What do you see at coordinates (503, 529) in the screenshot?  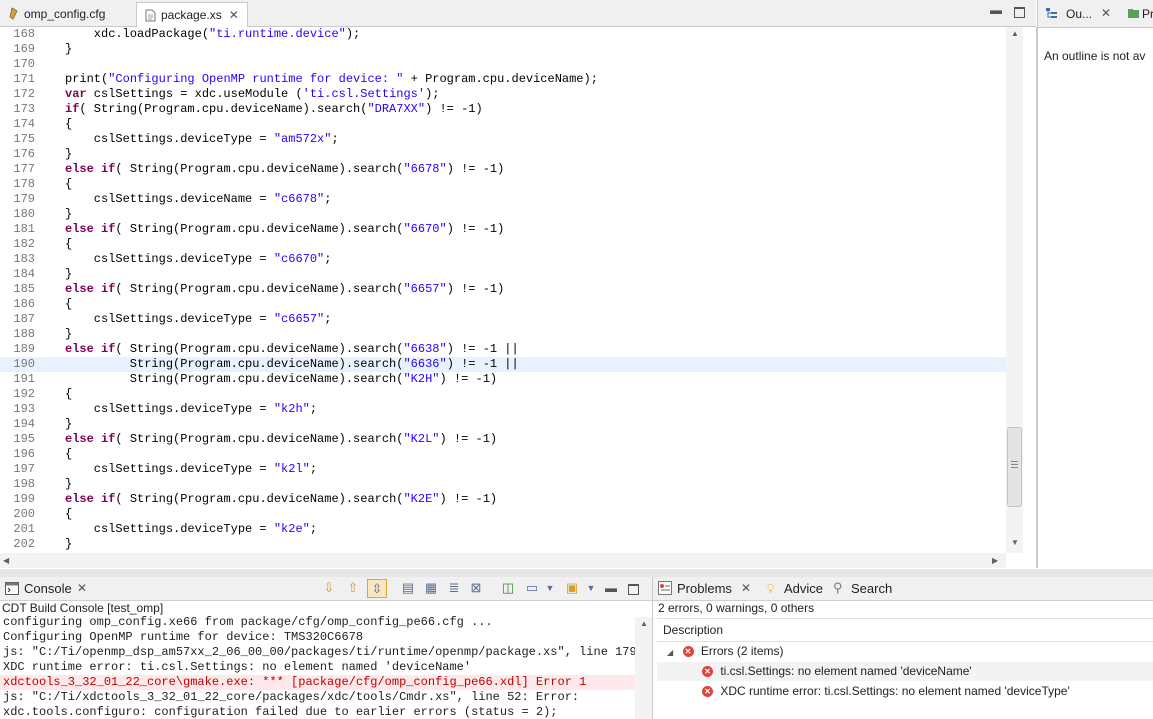 I see `code-line: 201 cslSettings.deviceType = "k2e";` at bounding box center [503, 529].